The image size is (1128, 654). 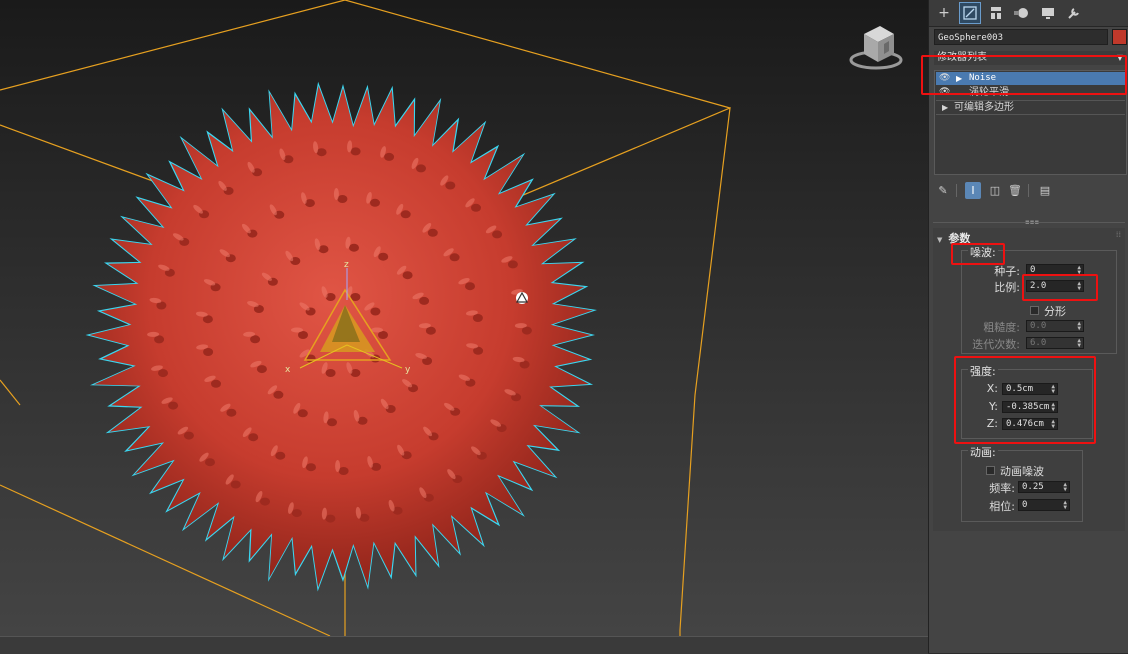 I want to click on scale-label: 比例:, so click(x=1007, y=287).